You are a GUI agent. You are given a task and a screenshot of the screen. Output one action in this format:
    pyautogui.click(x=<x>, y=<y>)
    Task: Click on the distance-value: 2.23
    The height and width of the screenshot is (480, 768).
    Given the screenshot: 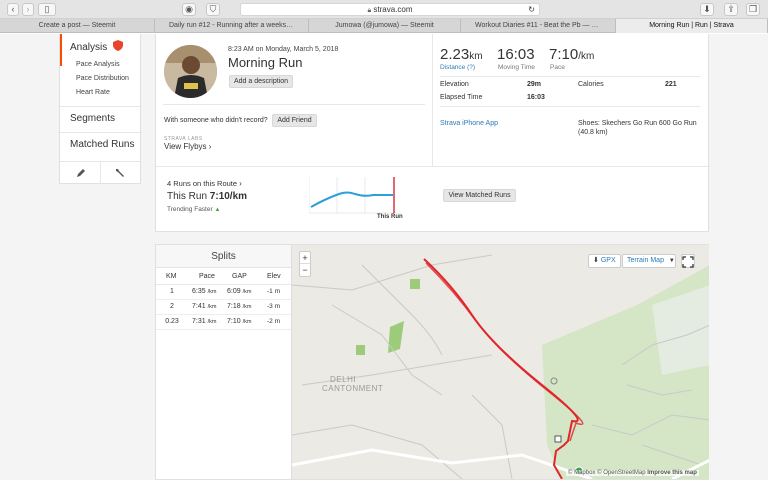 What is the action you would take?
    pyautogui.click(x=455, y=54)
    